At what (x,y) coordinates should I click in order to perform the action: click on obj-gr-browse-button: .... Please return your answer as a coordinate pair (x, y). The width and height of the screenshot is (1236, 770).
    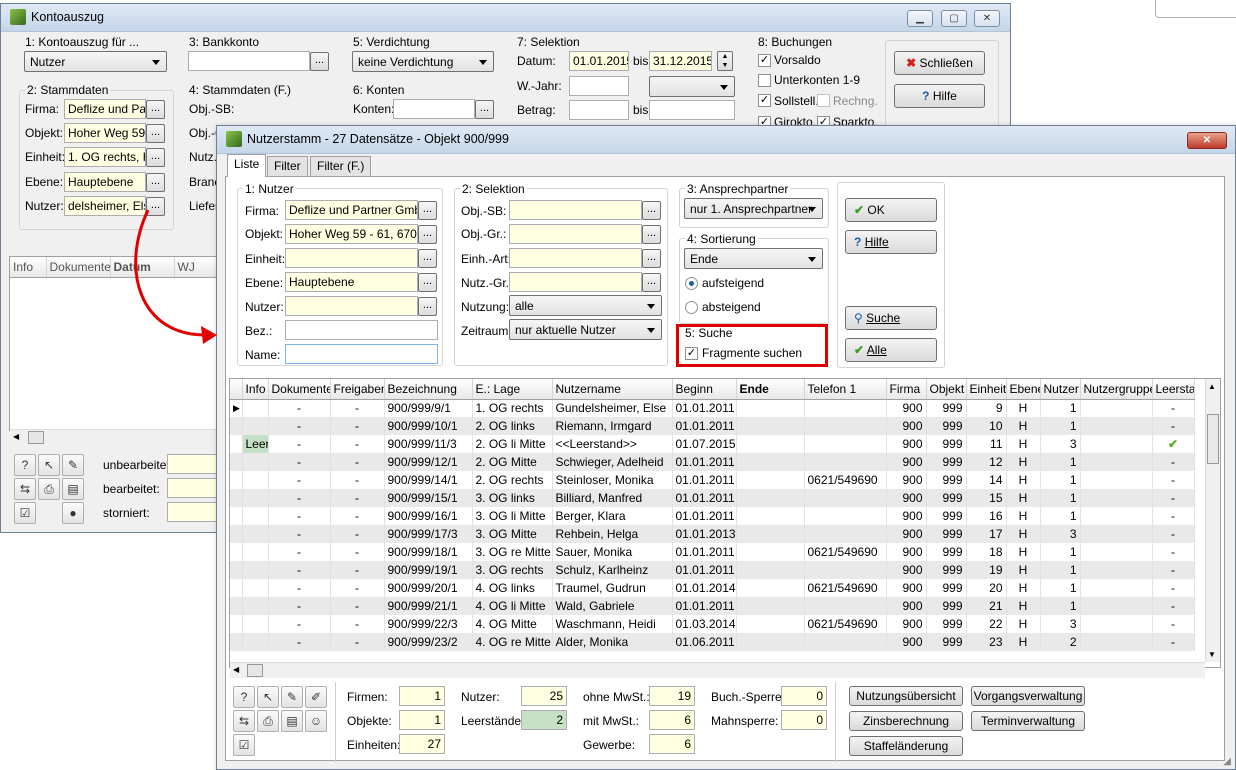
    Looking at the image, I should click on (651, 234).